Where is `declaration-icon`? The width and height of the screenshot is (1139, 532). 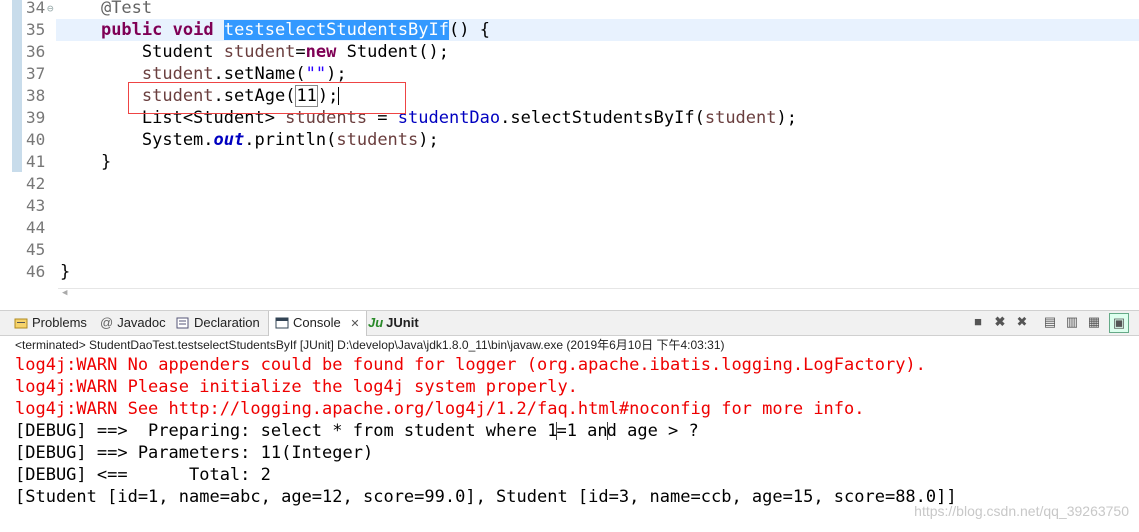 declaration-icon is located at coordinates (183, 321).